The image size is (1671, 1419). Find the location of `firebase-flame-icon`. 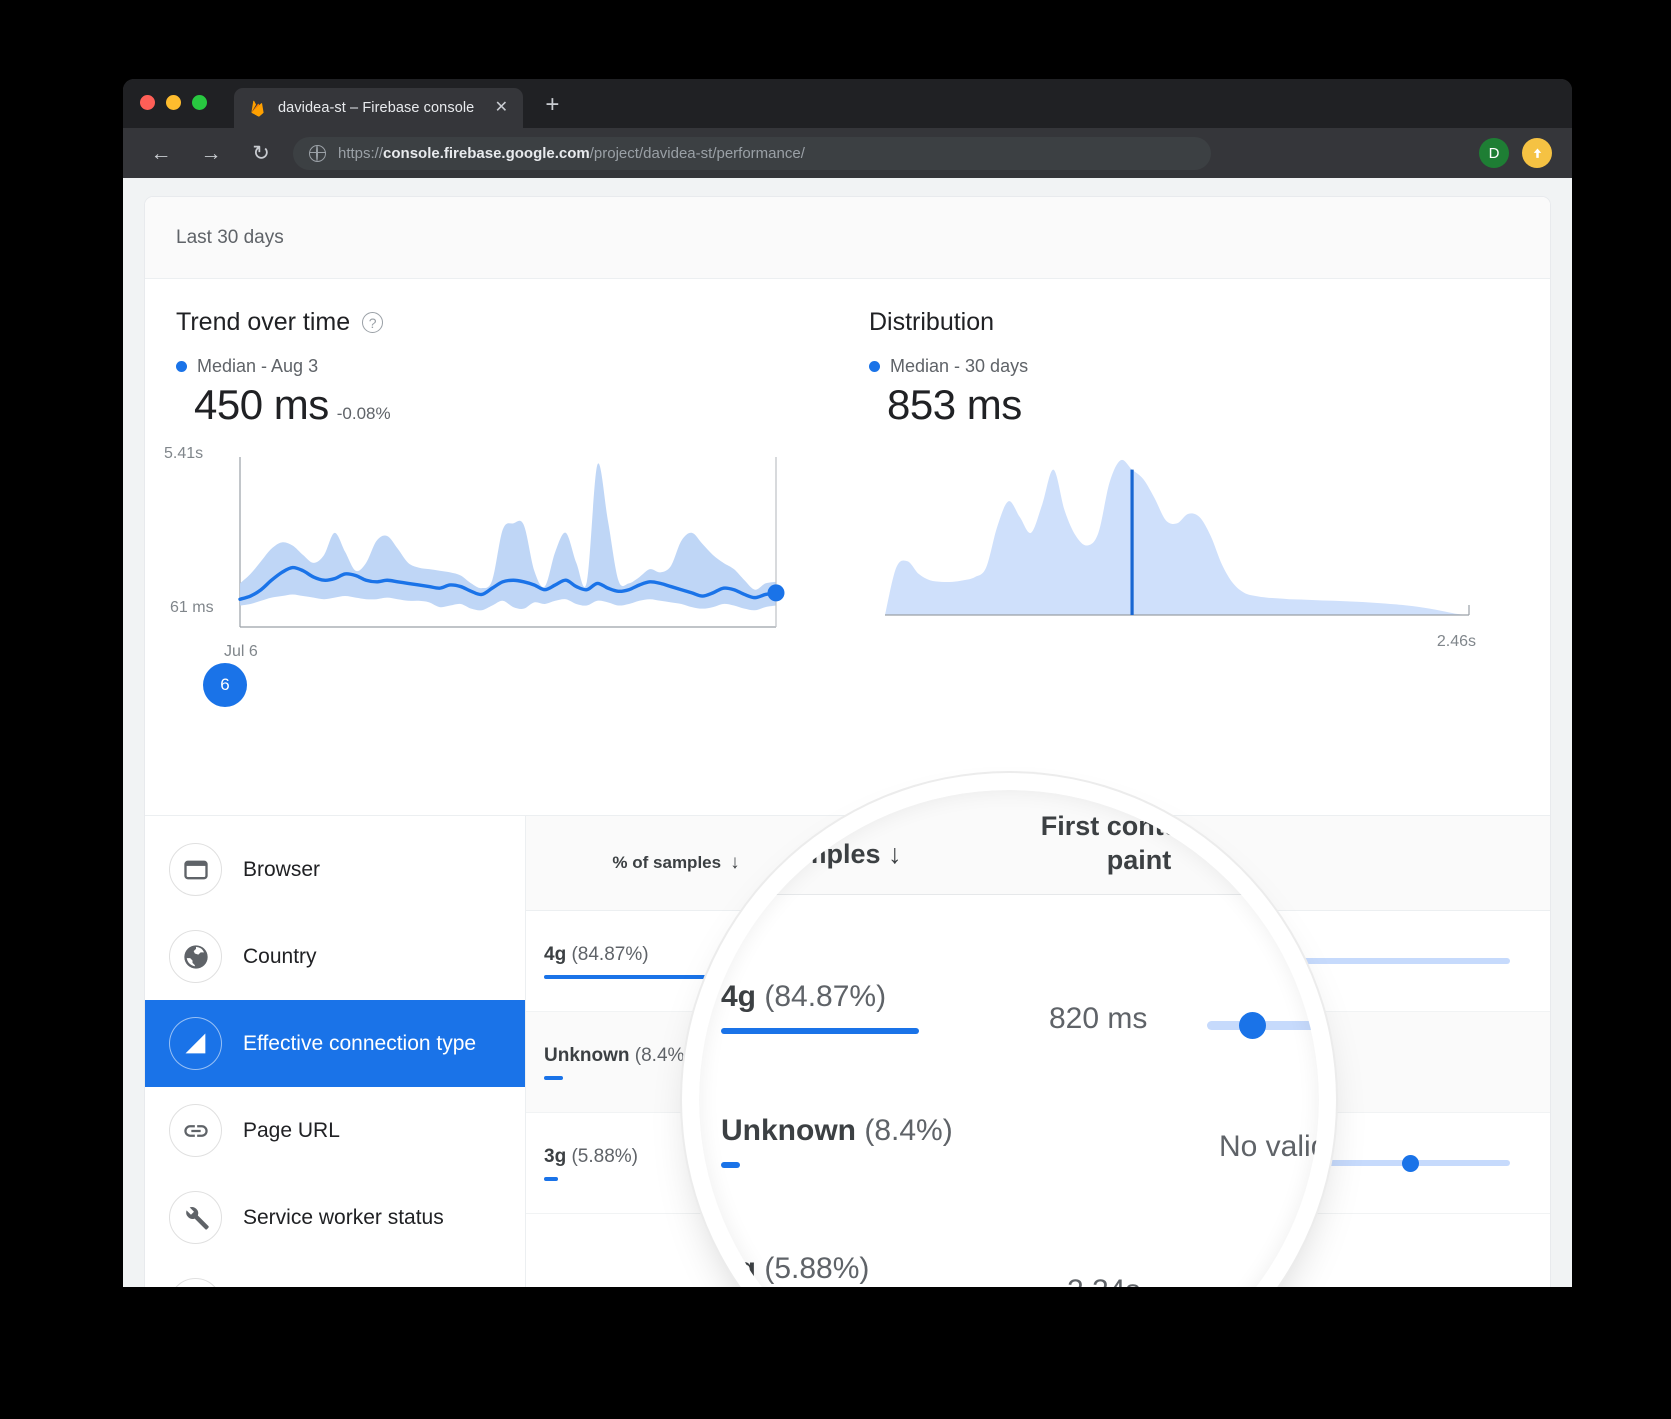

firebase-flame-icon is located at coordinates (257, 108).